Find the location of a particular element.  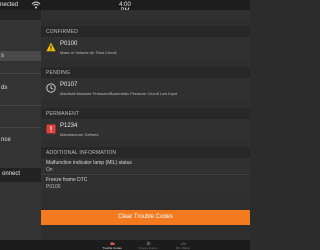

freeze-frame-value: P0100 is located at coordinates (53, 187).